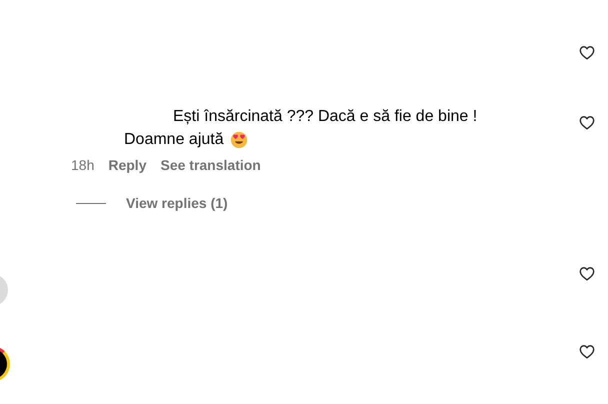  Describe the element at coordinates (82, 165) in the screenshot. I see `comment-time: 18h` at that location.